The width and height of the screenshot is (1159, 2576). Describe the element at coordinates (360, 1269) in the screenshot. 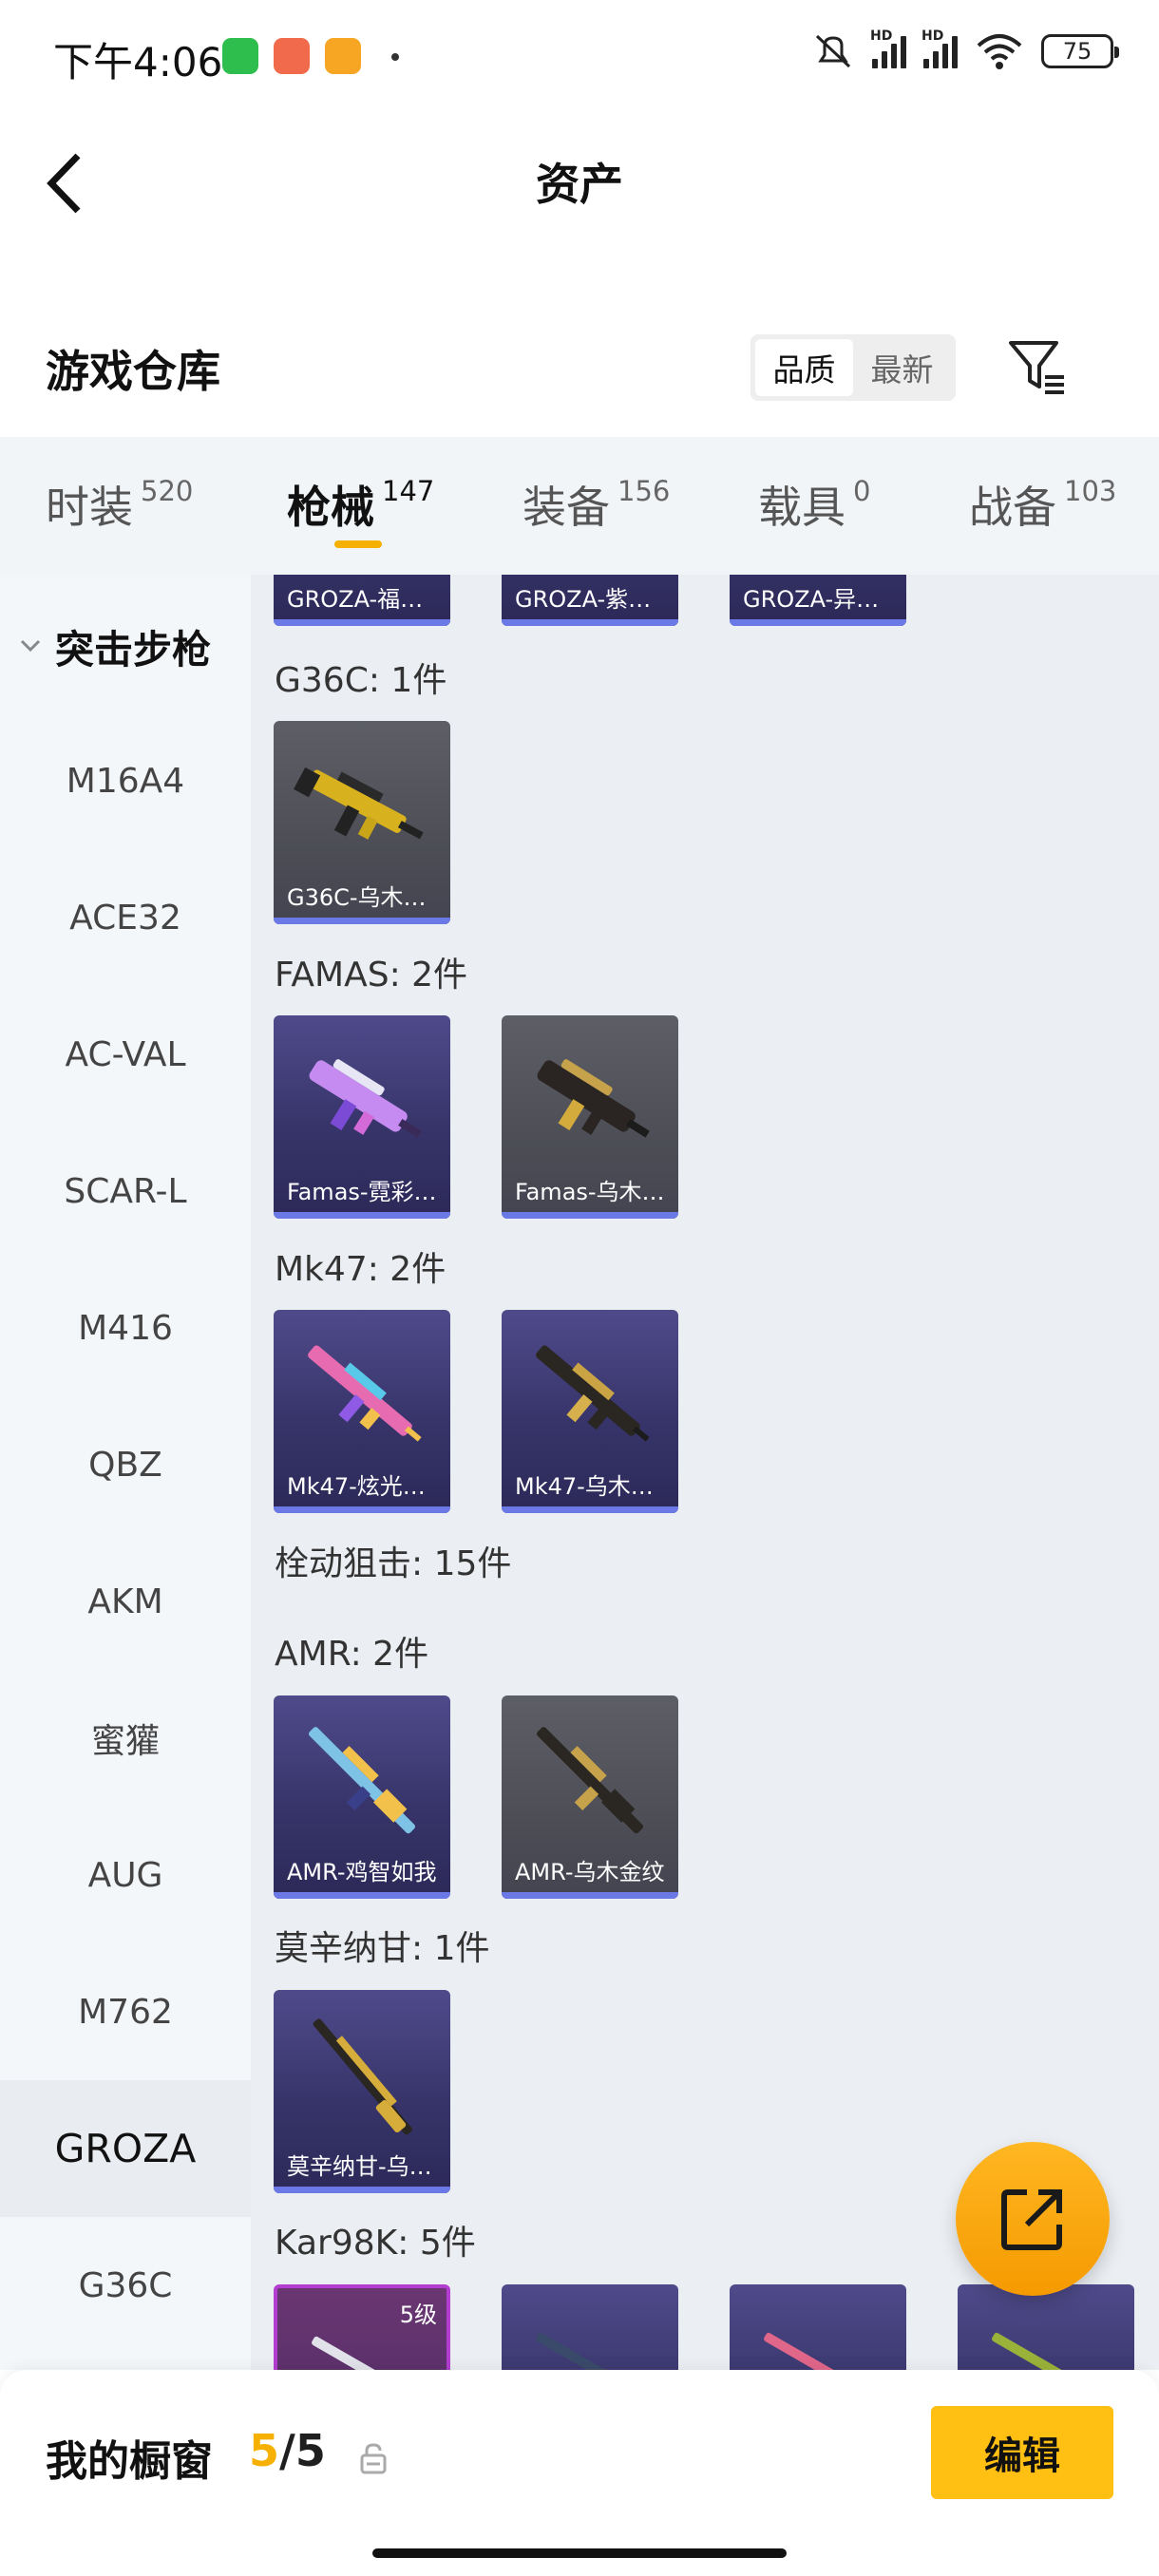

I see `group-heading-mk47: Mk47: 2件` at that location.